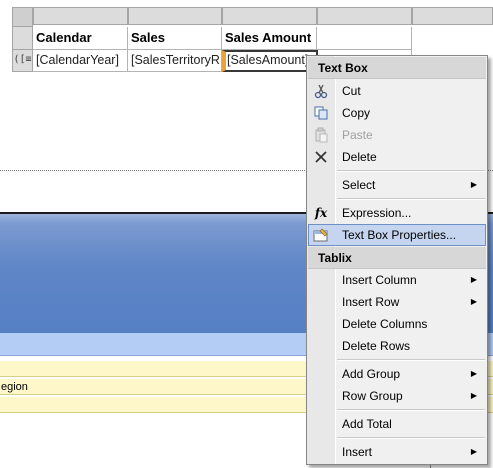 The image size is (493, 468). I want to click on menu-item-insert-row: Insert Row ▶, so click(397, 302).